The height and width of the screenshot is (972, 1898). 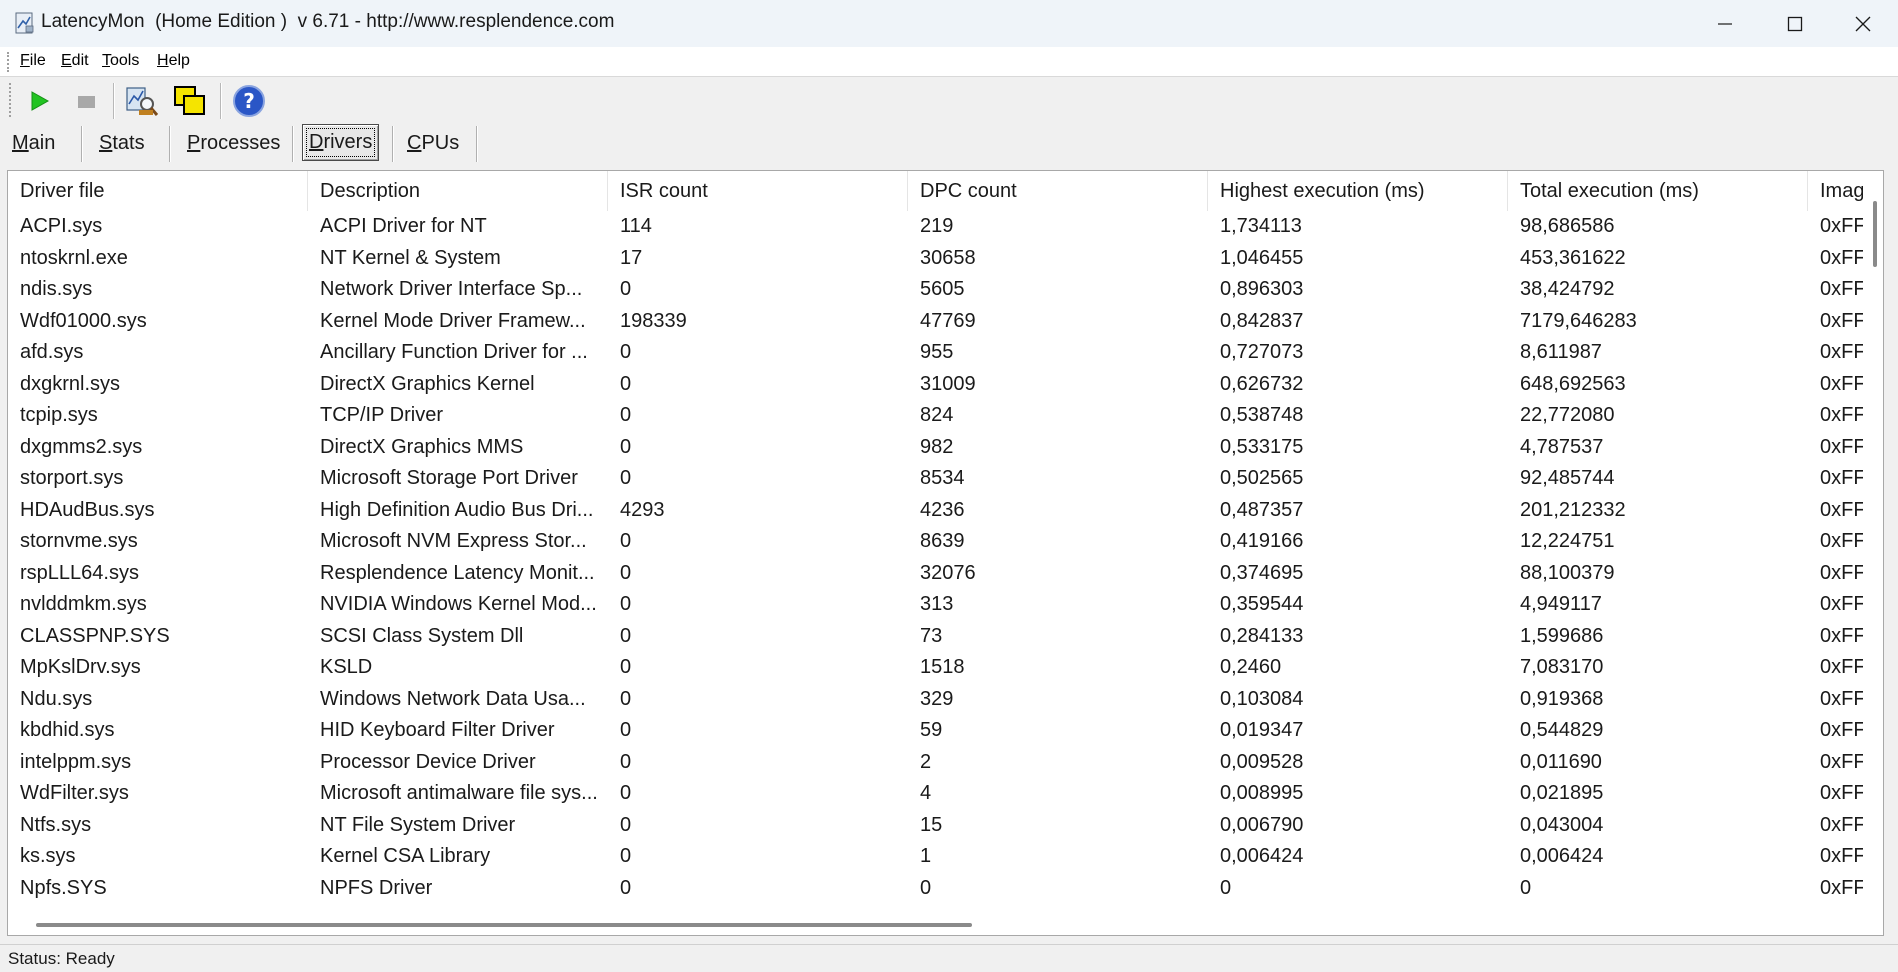 What do you see at coordinates (948, 383) in the screenshot?
I see `cell-dpc-count: 31009` at bounding box center [948, 383].